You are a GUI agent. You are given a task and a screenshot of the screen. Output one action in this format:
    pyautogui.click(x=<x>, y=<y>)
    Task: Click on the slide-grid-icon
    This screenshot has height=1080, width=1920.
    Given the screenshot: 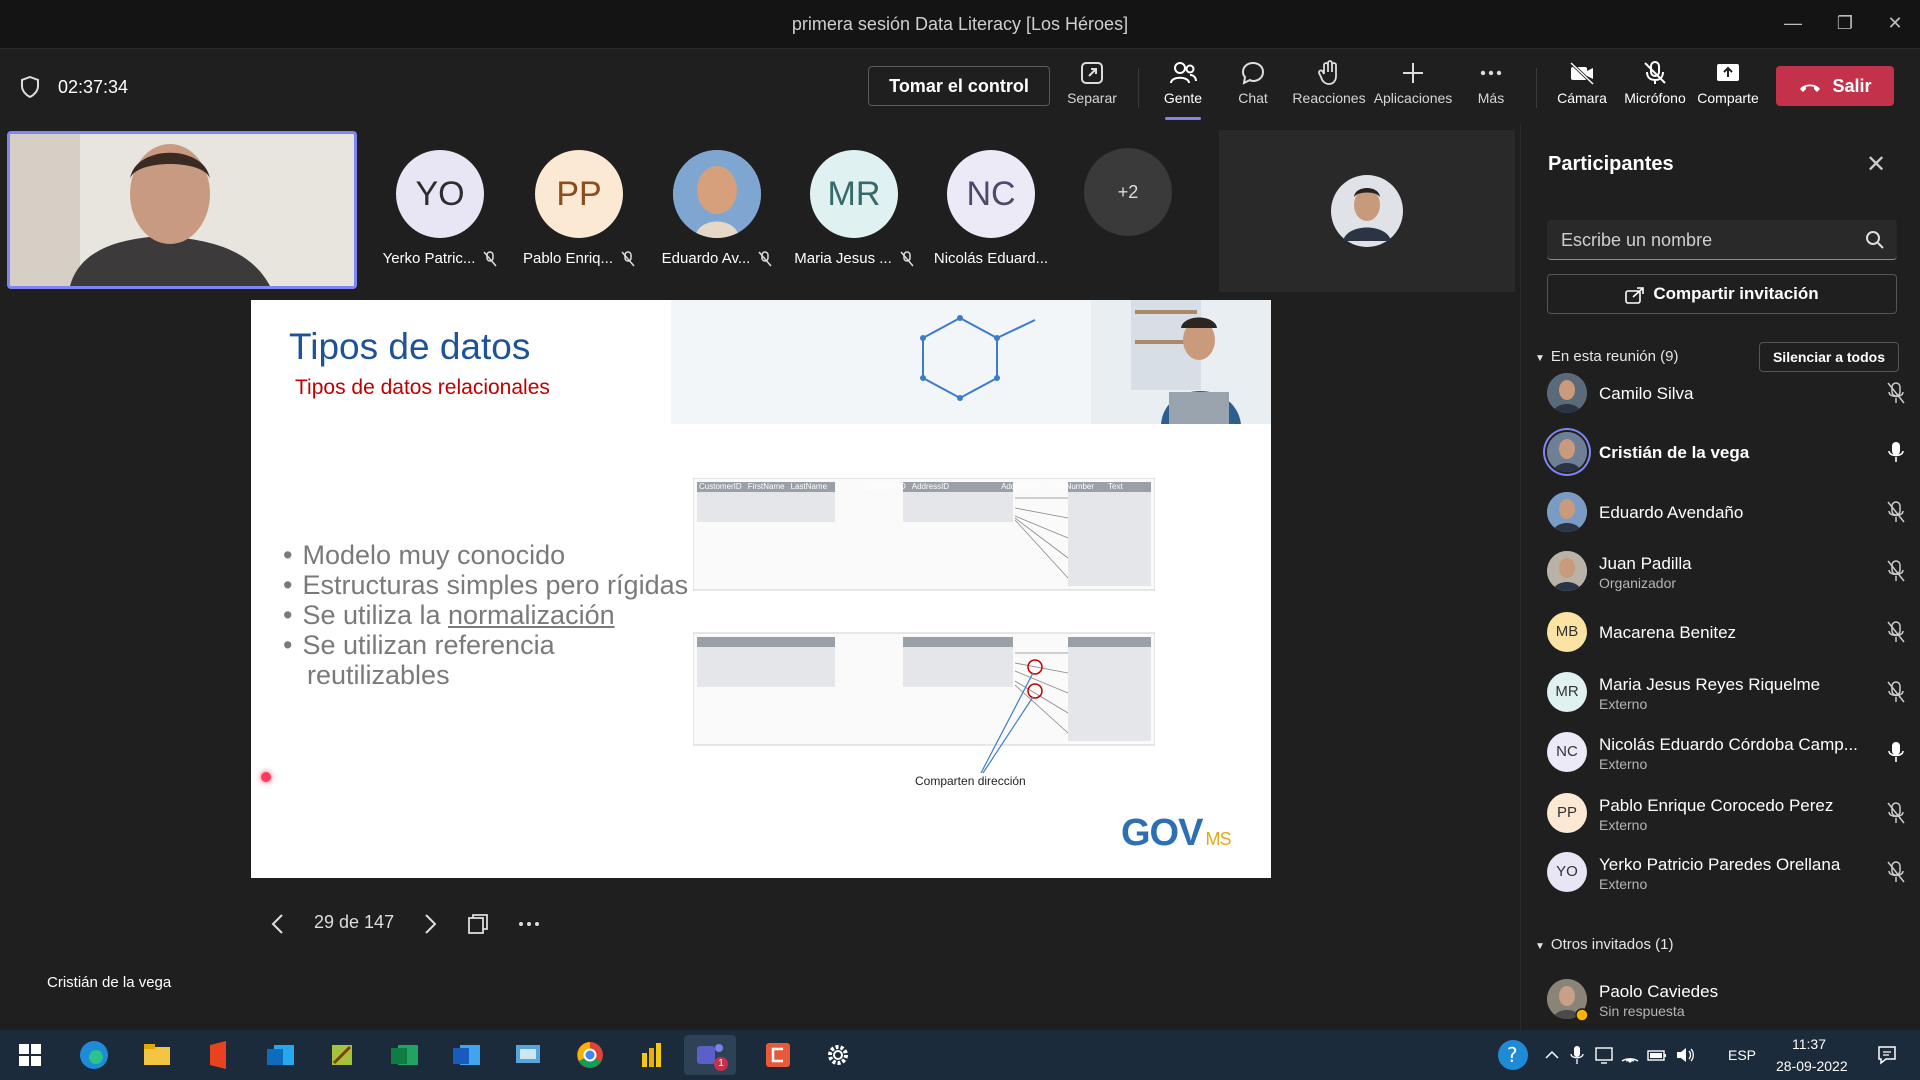 What is the action you would take?
    pyautogui.click(x=478, y=924)
    